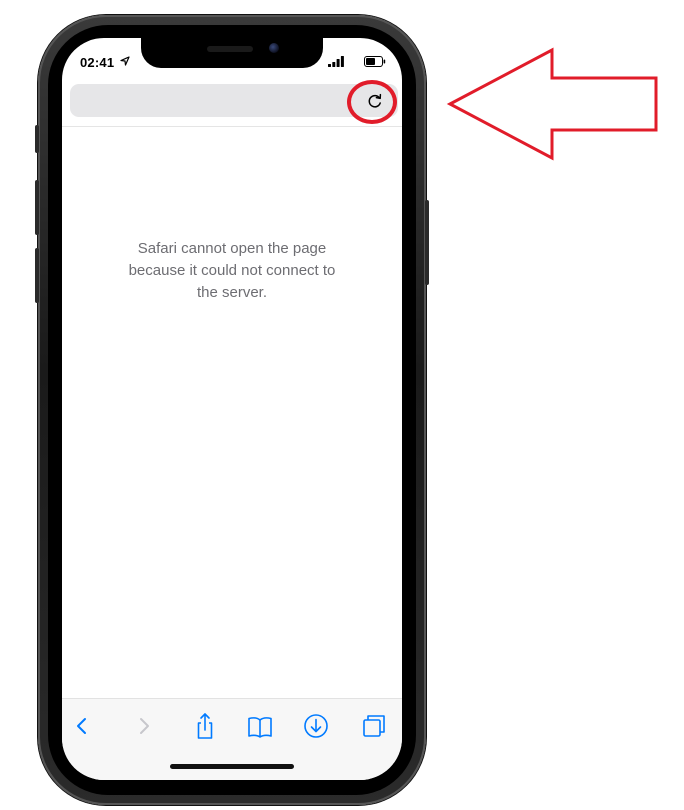  What do you see at coordinates (374, 726) in the screenshot?
I see `tabs-icon` at bounding box center [374, 726].